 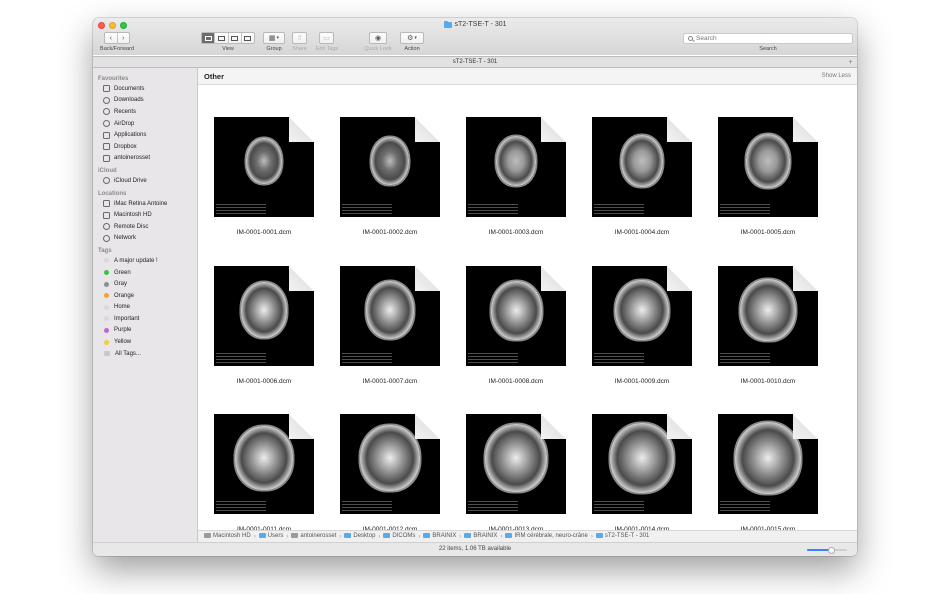 I want to click on action-label: Action, so click(x=412, y=49).